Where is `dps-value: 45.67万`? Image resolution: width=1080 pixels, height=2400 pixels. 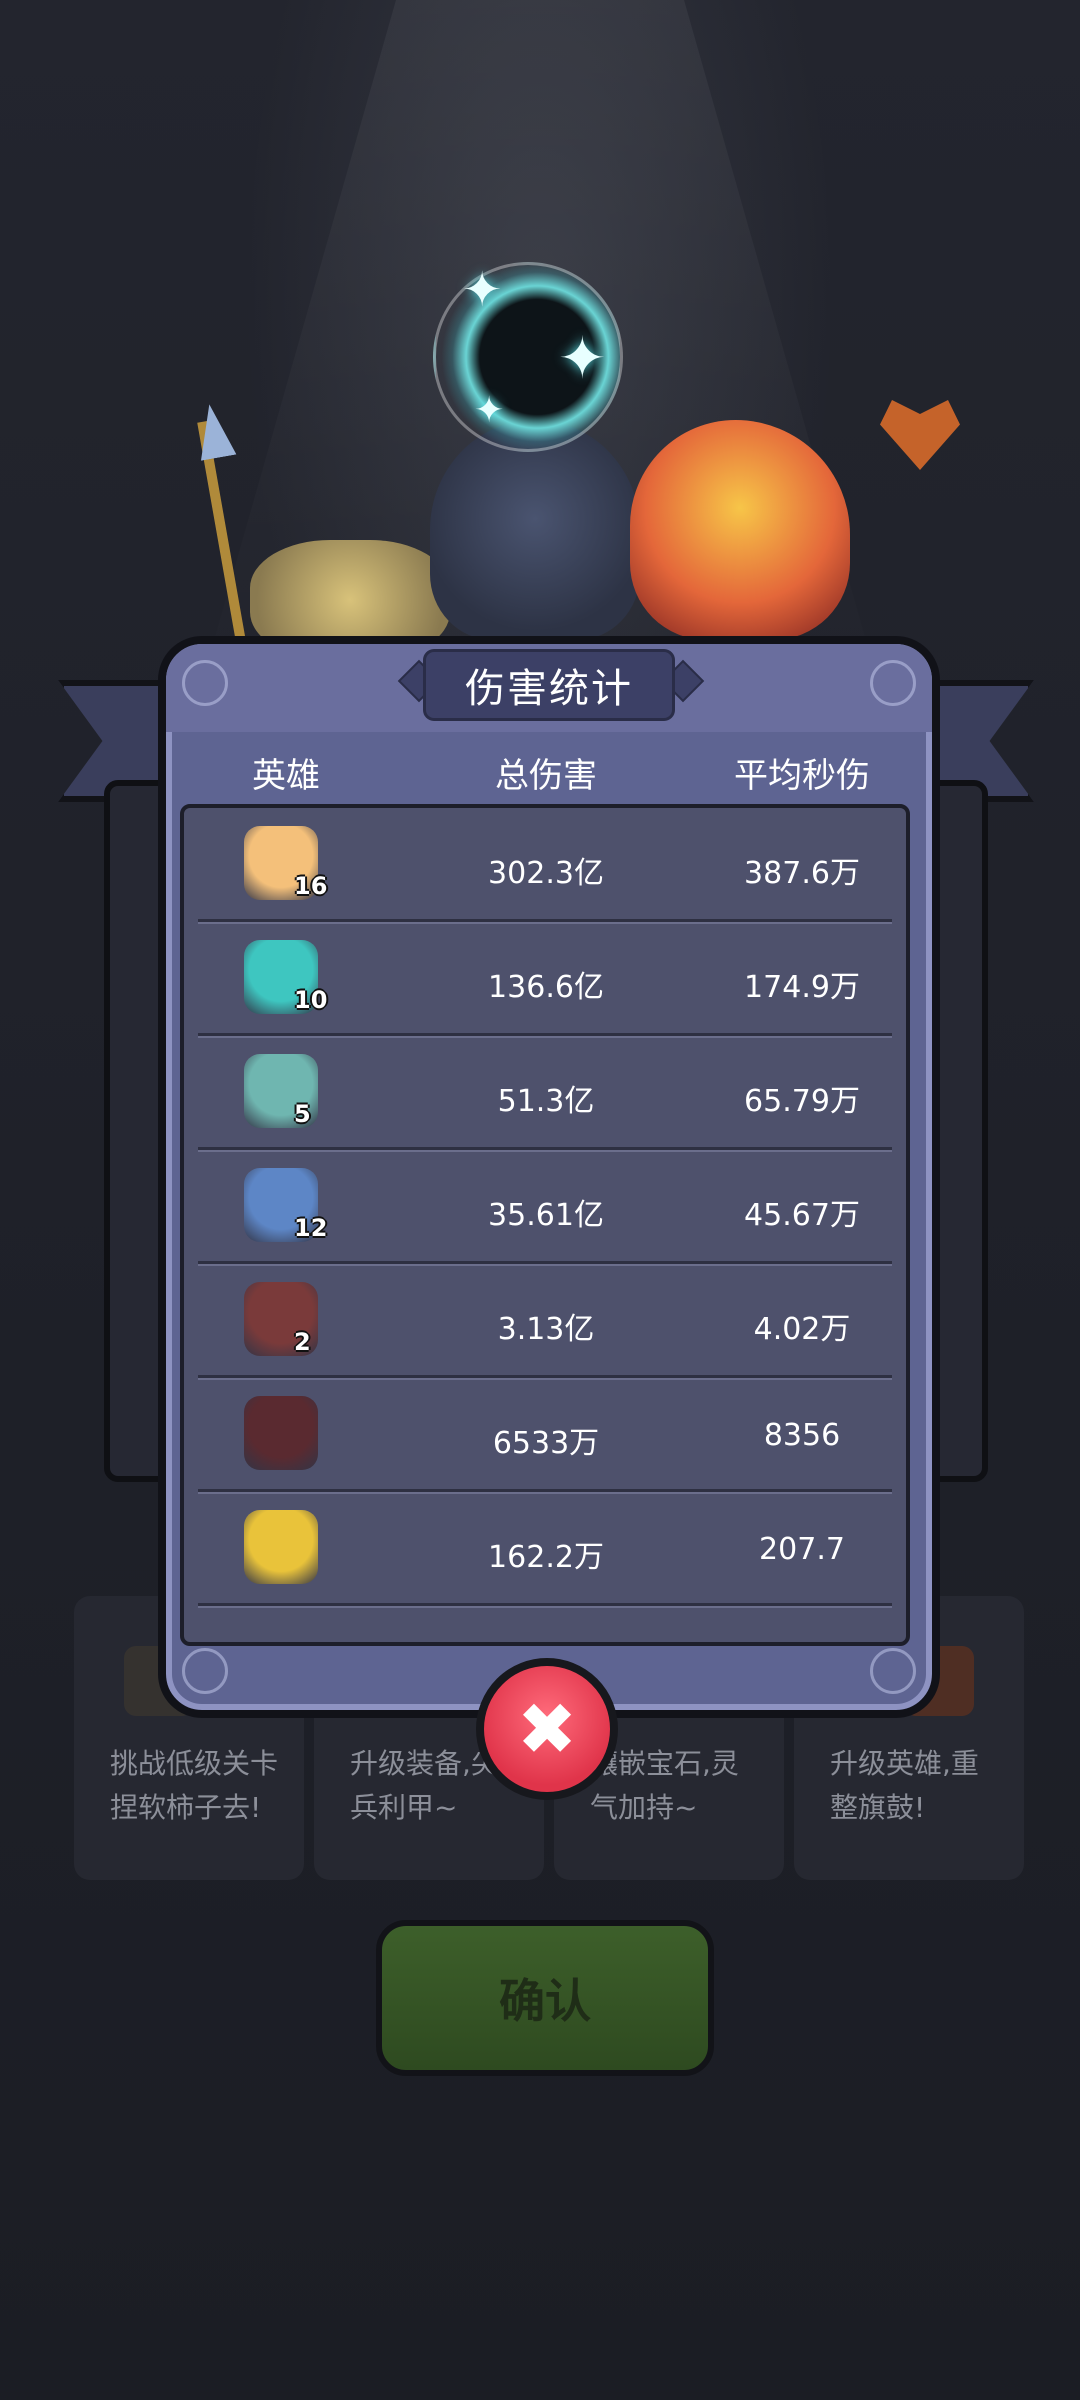
dps-value: 45.67万 is located at coordinates (802, 1215).